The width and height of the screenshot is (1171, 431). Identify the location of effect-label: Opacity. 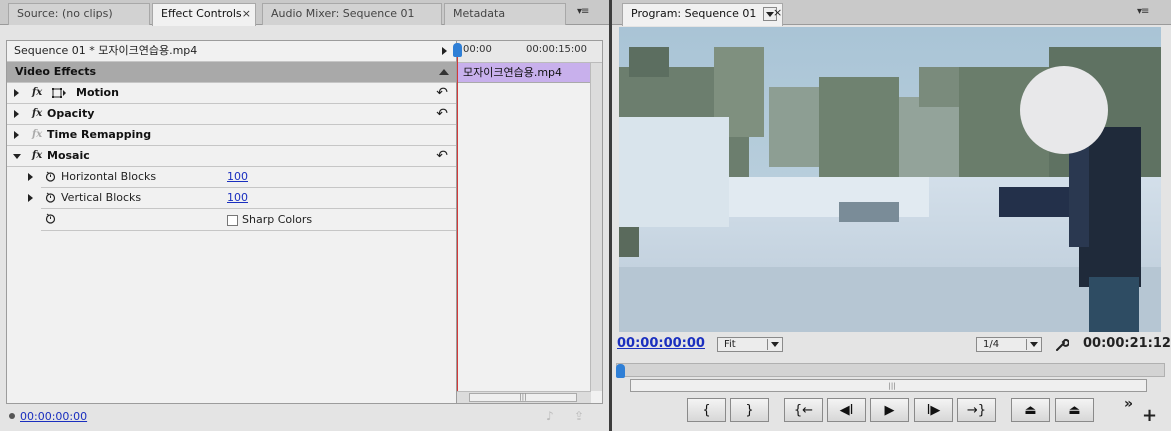
(71, 113).